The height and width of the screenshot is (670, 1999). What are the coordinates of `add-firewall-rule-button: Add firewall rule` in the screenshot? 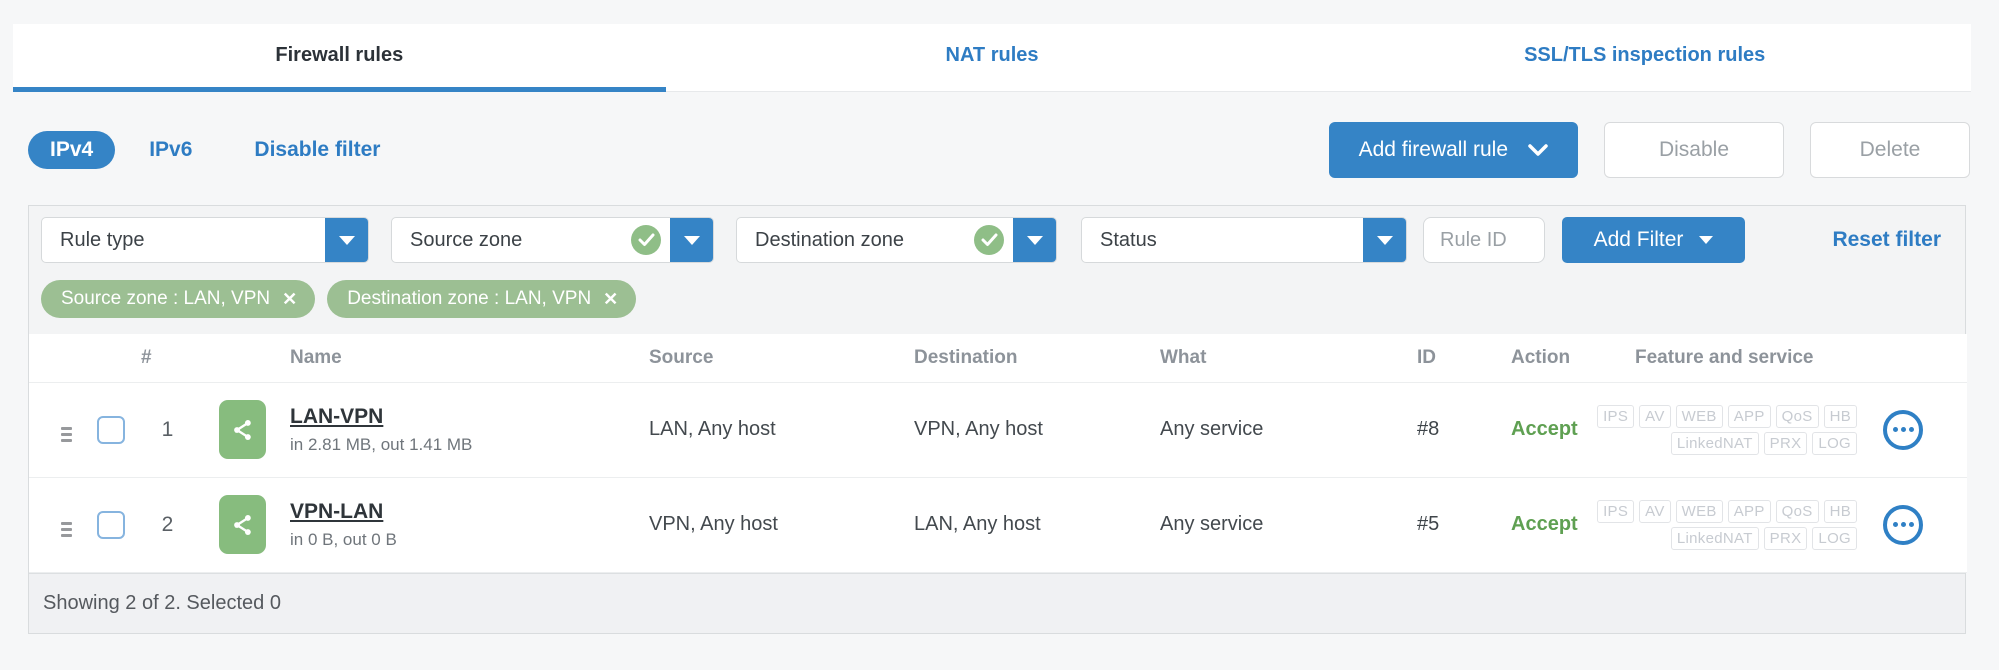 It's located at (1453, 150).